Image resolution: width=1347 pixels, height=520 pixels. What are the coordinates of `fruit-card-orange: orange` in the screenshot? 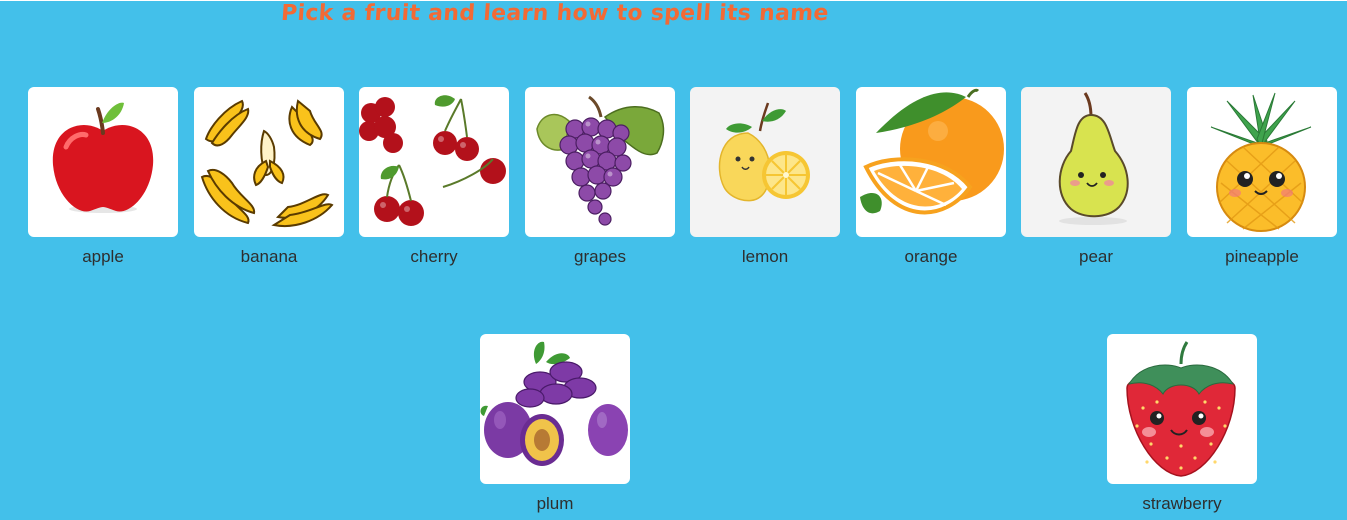 It's located at (931, 177).